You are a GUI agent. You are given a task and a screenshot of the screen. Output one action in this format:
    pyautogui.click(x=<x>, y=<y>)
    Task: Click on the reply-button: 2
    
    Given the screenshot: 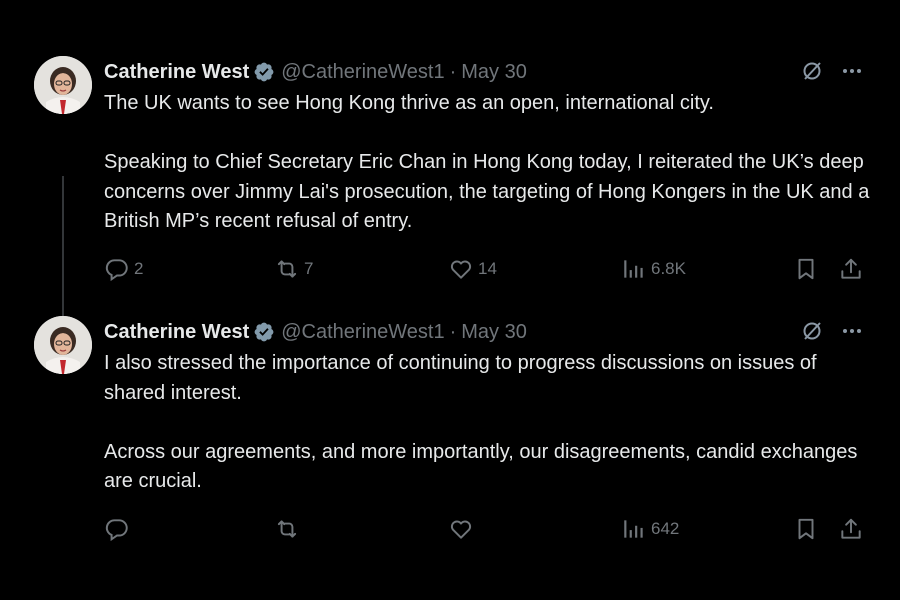 What is the action you would take?
    pyautogui.click(x=123, y=269)
    